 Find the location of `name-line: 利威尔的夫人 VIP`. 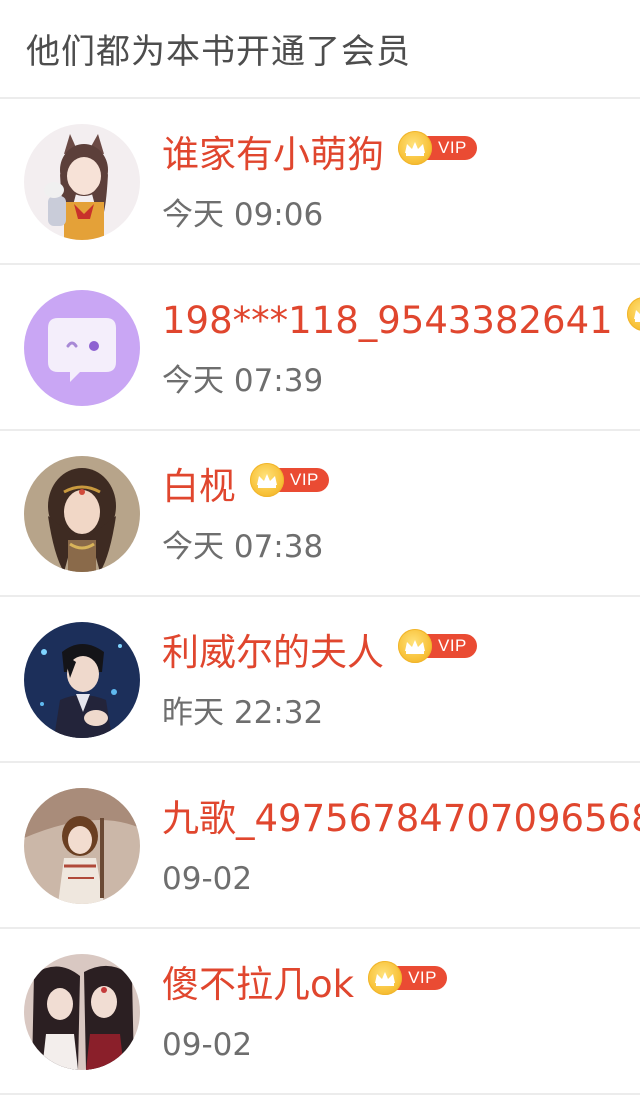

name-line: 利威尔的夫人 VIP is located at coordinates (319, 653).